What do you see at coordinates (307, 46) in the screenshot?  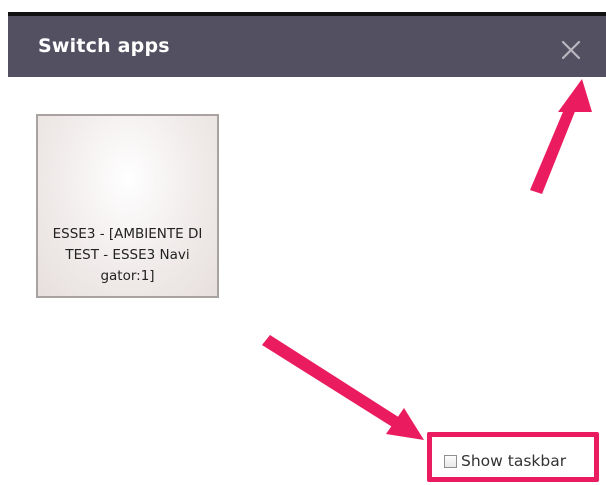 I see `dialog-titlebar: Switch apps` at bounding box center [307, 46].